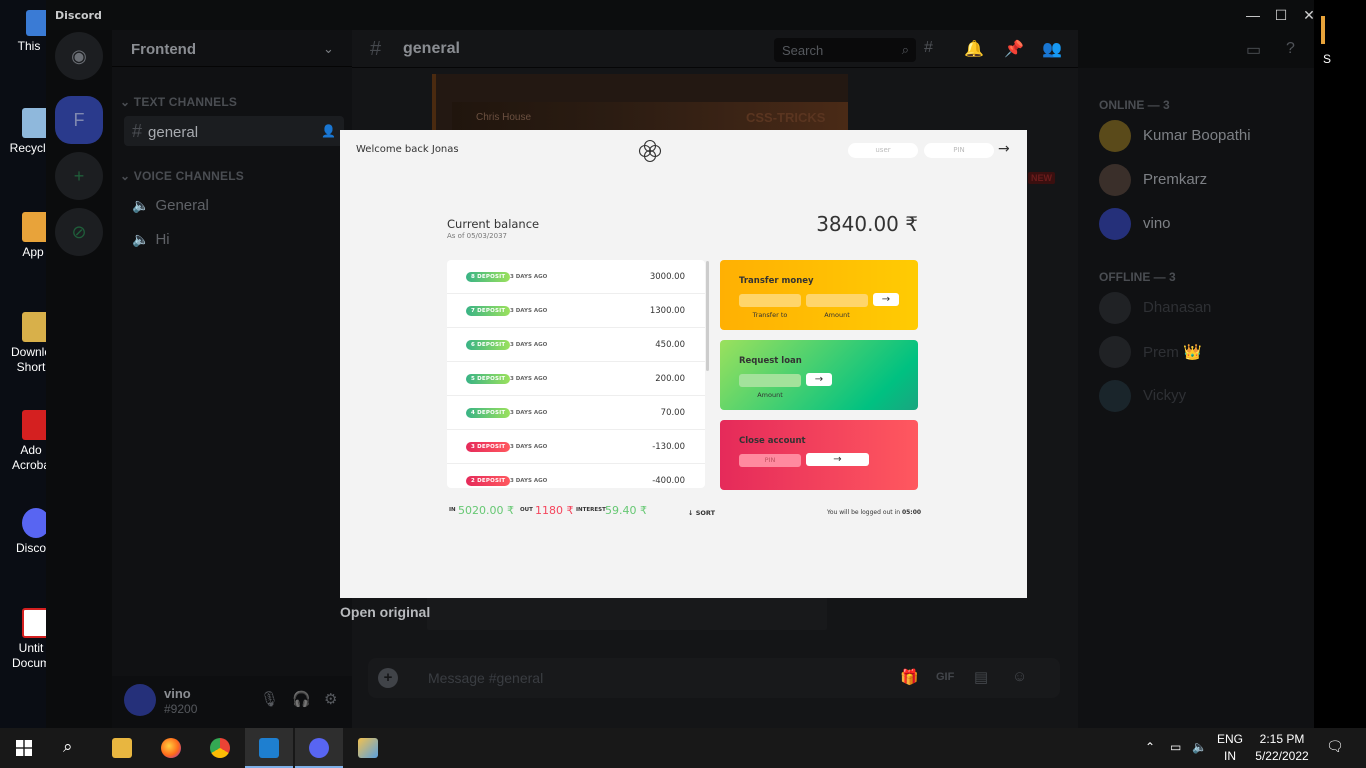 The image size is (1366, 768). I want to click on home-button: ◉, so click(79, 56).